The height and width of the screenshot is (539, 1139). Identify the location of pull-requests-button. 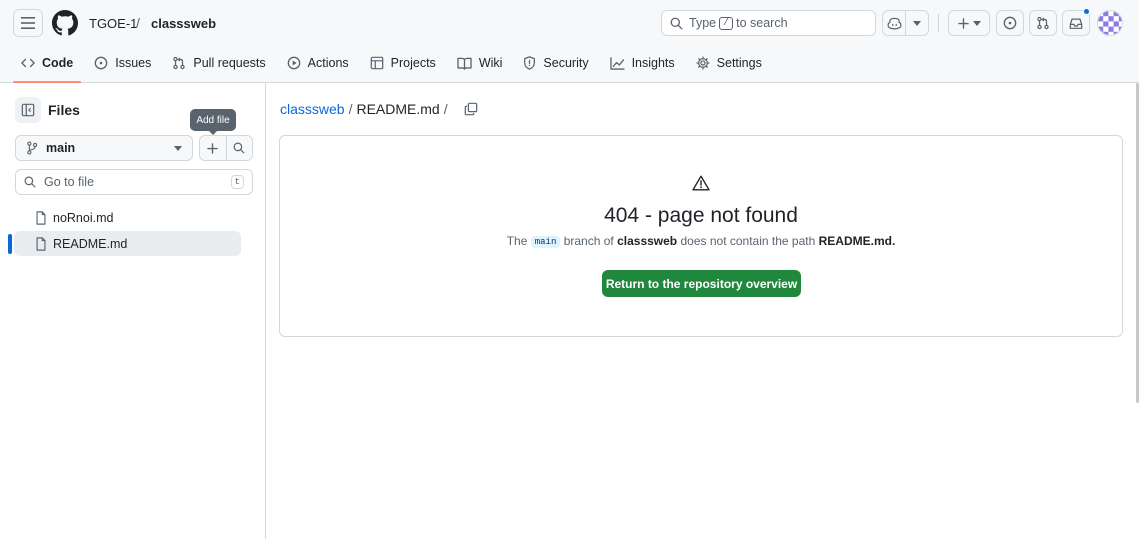
(1043, 23).